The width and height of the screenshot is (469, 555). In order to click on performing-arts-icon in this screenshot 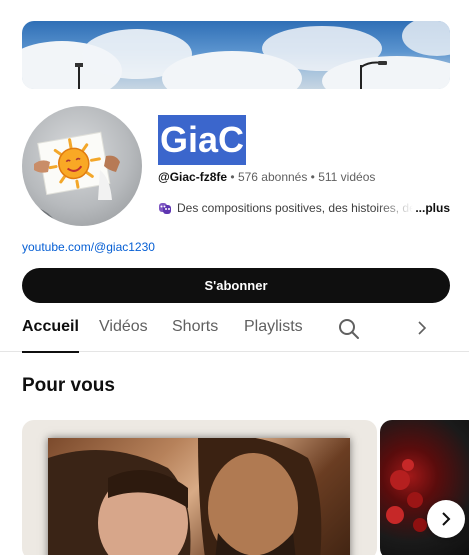, I will do `click(165, 208)`.